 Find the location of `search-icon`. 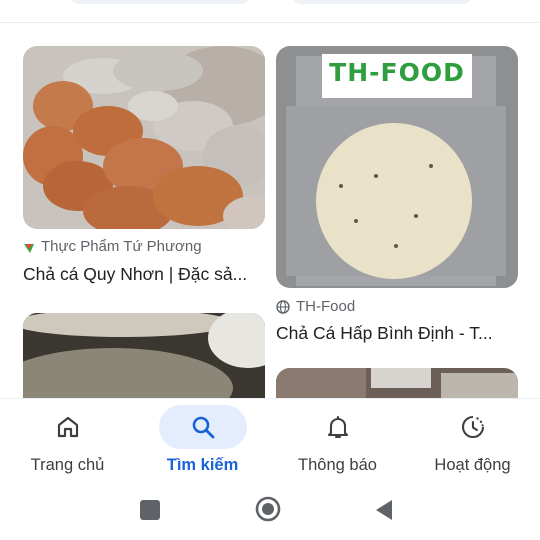

search-icon is located at coordinates (203, 427).